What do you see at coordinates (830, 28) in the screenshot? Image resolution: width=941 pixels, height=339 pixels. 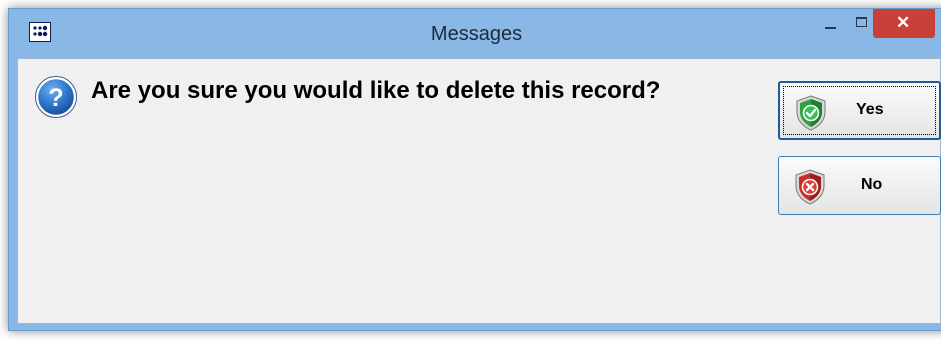 I see `minimize-icon` at bounding box center [830, 28].